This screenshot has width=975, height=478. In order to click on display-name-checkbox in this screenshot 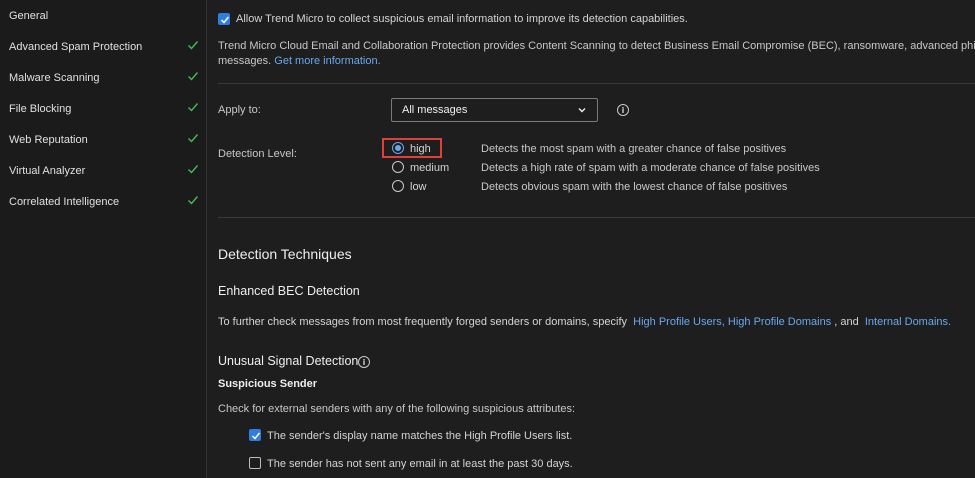, I will do `click(255, 435)`.